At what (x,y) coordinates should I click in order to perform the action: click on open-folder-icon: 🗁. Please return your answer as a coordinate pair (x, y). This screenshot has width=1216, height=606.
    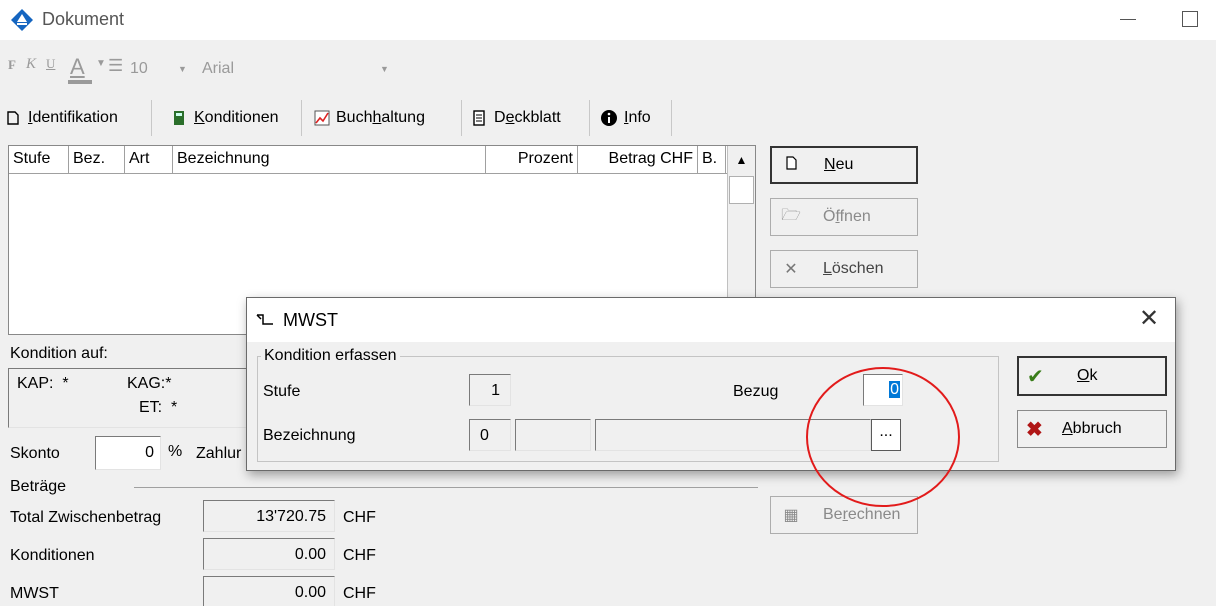
    Looking at the image, I should click on (791, 215).